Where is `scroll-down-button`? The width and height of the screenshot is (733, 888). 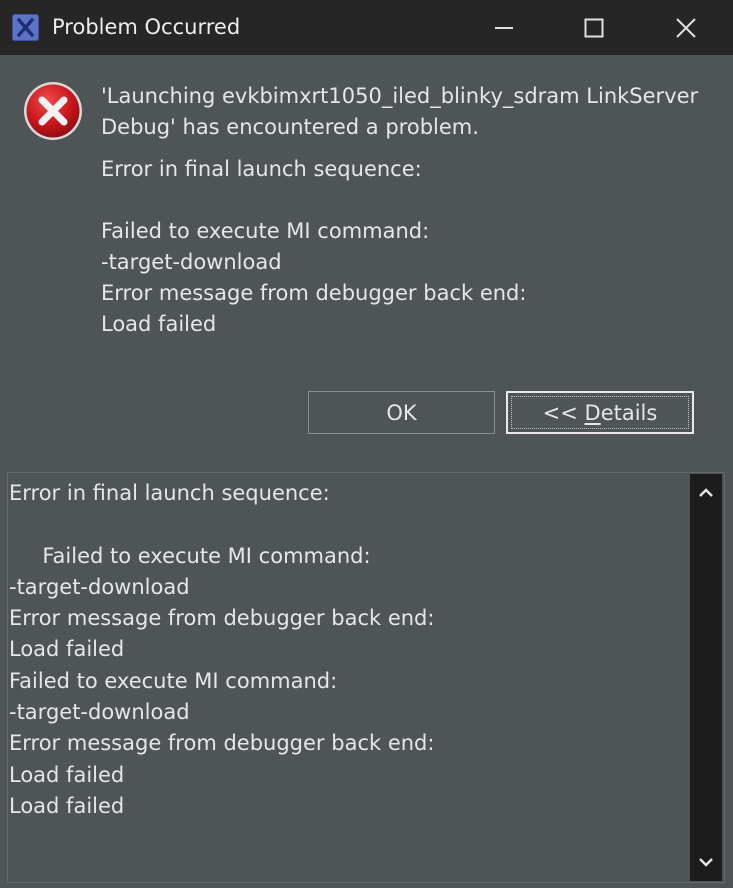
scroll-down-button is located at coordinates (706, 862).